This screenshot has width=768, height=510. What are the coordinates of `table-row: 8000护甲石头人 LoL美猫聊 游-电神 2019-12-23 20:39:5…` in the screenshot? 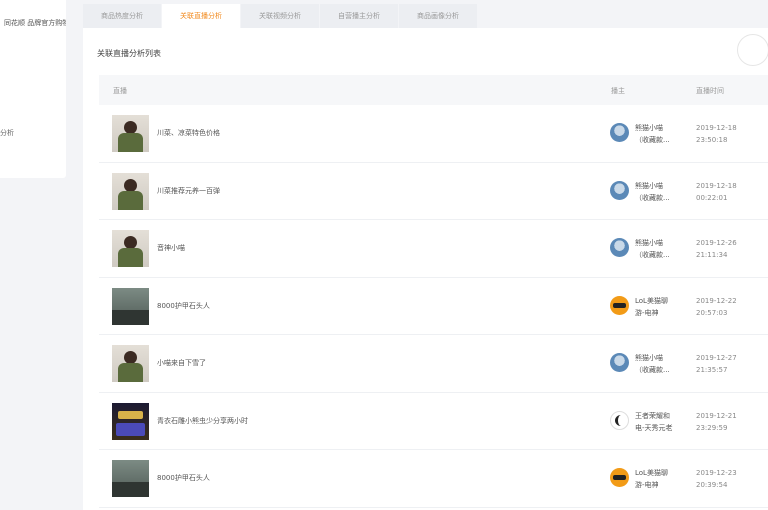 It's located at (433, 479).